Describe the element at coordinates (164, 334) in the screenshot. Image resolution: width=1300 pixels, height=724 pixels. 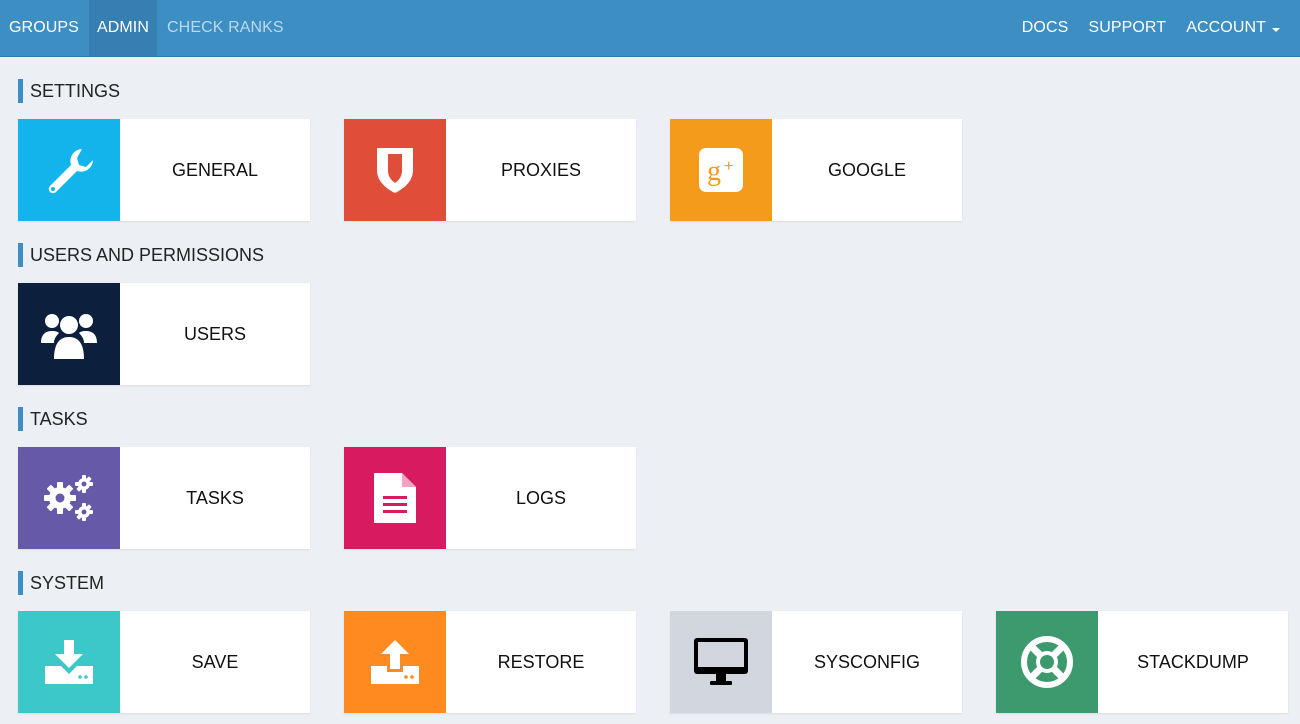
I see `card-users: USERS` at that location.